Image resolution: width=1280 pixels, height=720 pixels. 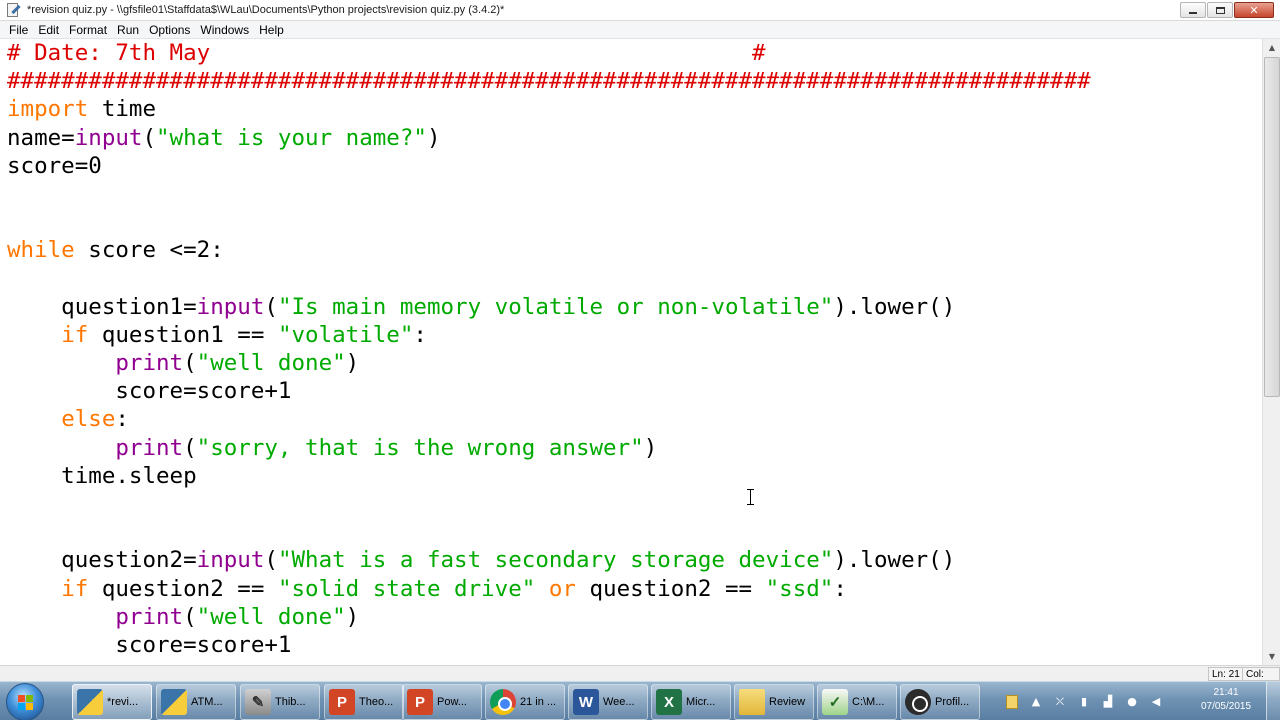 I want to click on code-token: # Date: 7th May #, so click(x=386, y=53).